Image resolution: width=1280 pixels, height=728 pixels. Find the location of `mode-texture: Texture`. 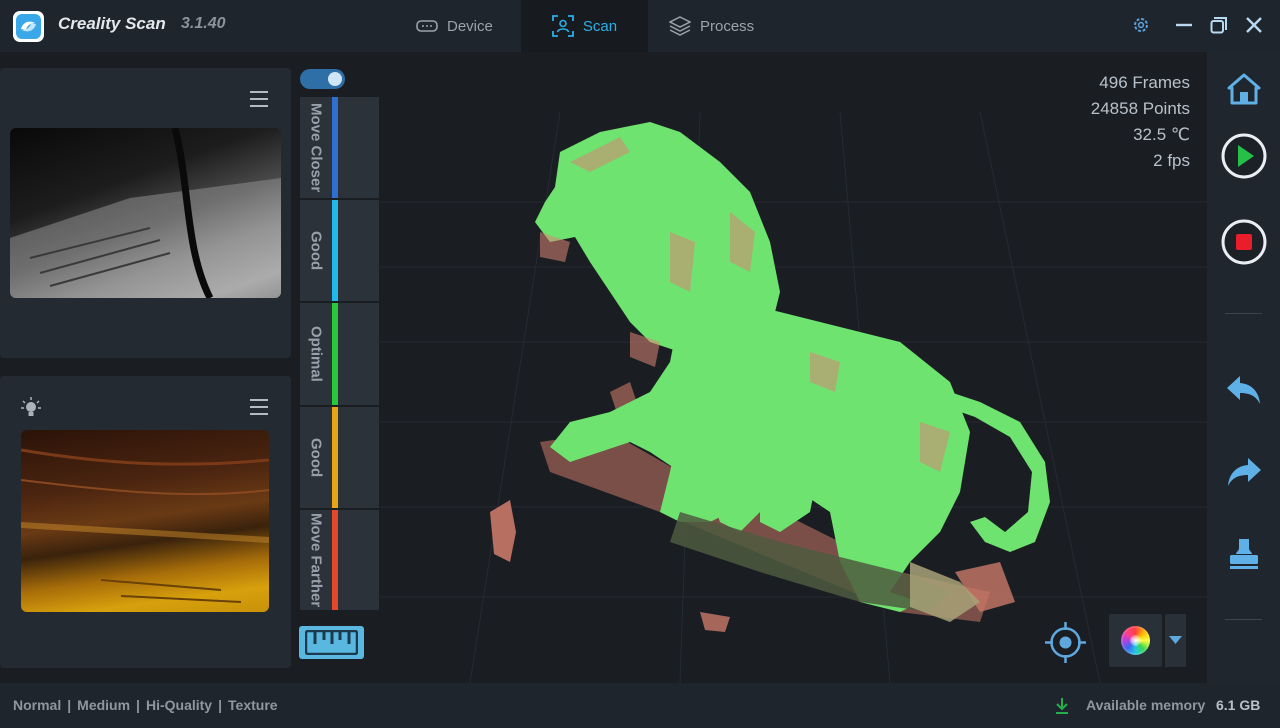

mode-texture: Texture is located at coordinates (253, 705).